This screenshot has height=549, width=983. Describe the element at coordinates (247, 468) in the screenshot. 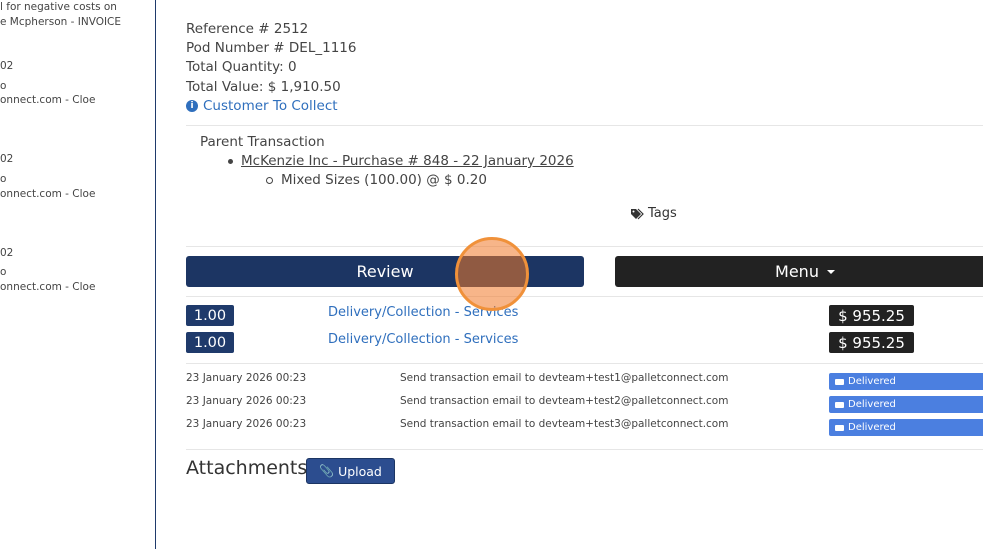

I see `attachments-heading: Attachments` at that location.